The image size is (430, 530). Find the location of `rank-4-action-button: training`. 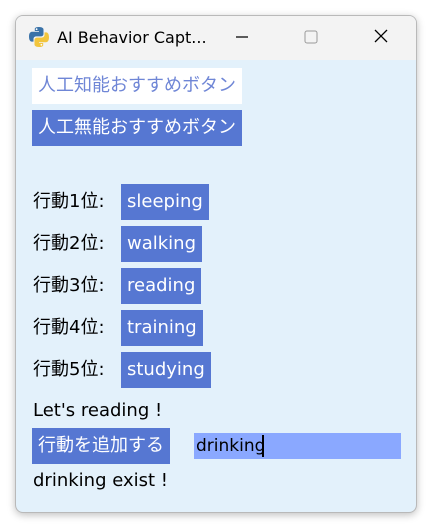

rank-4-action-button: training is located at coordinates (162, 328).